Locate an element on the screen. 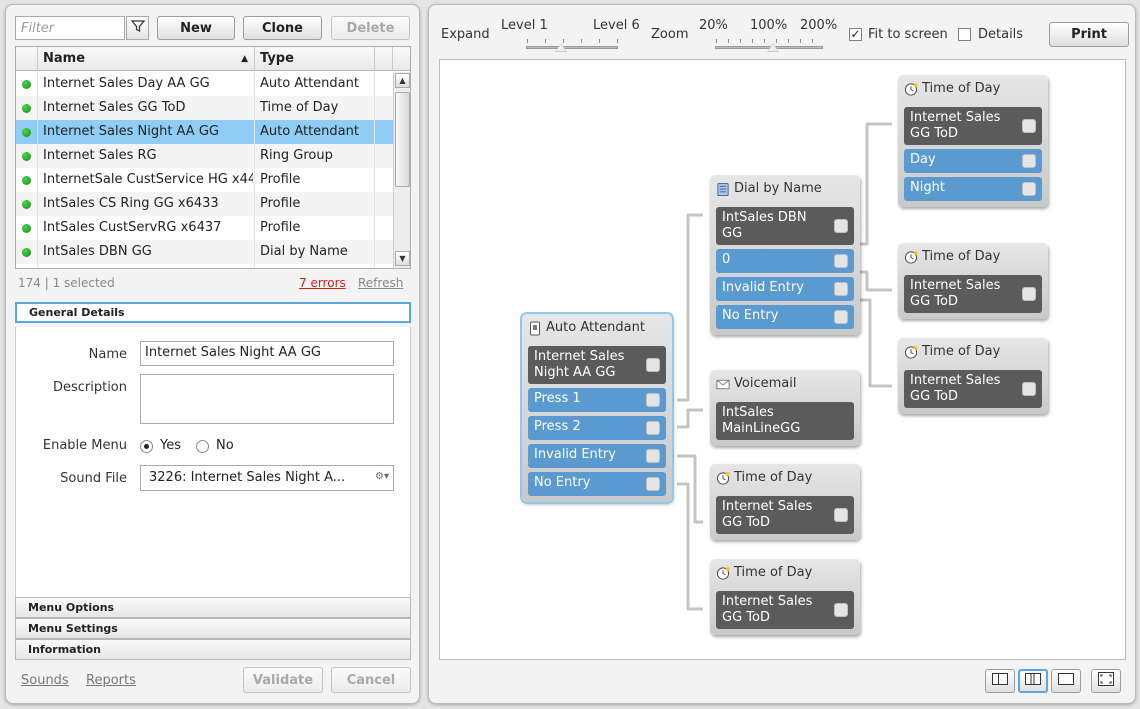 This screenshot has height=709, width=1140. option-press-1: Press 1 is located at coordinates (597, 400).